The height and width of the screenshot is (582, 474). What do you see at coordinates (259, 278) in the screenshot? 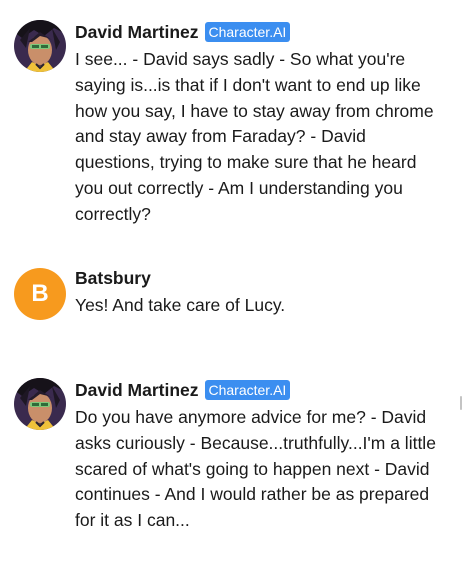
I see `message-header: Batsbury` at bounding box center [259, 278].